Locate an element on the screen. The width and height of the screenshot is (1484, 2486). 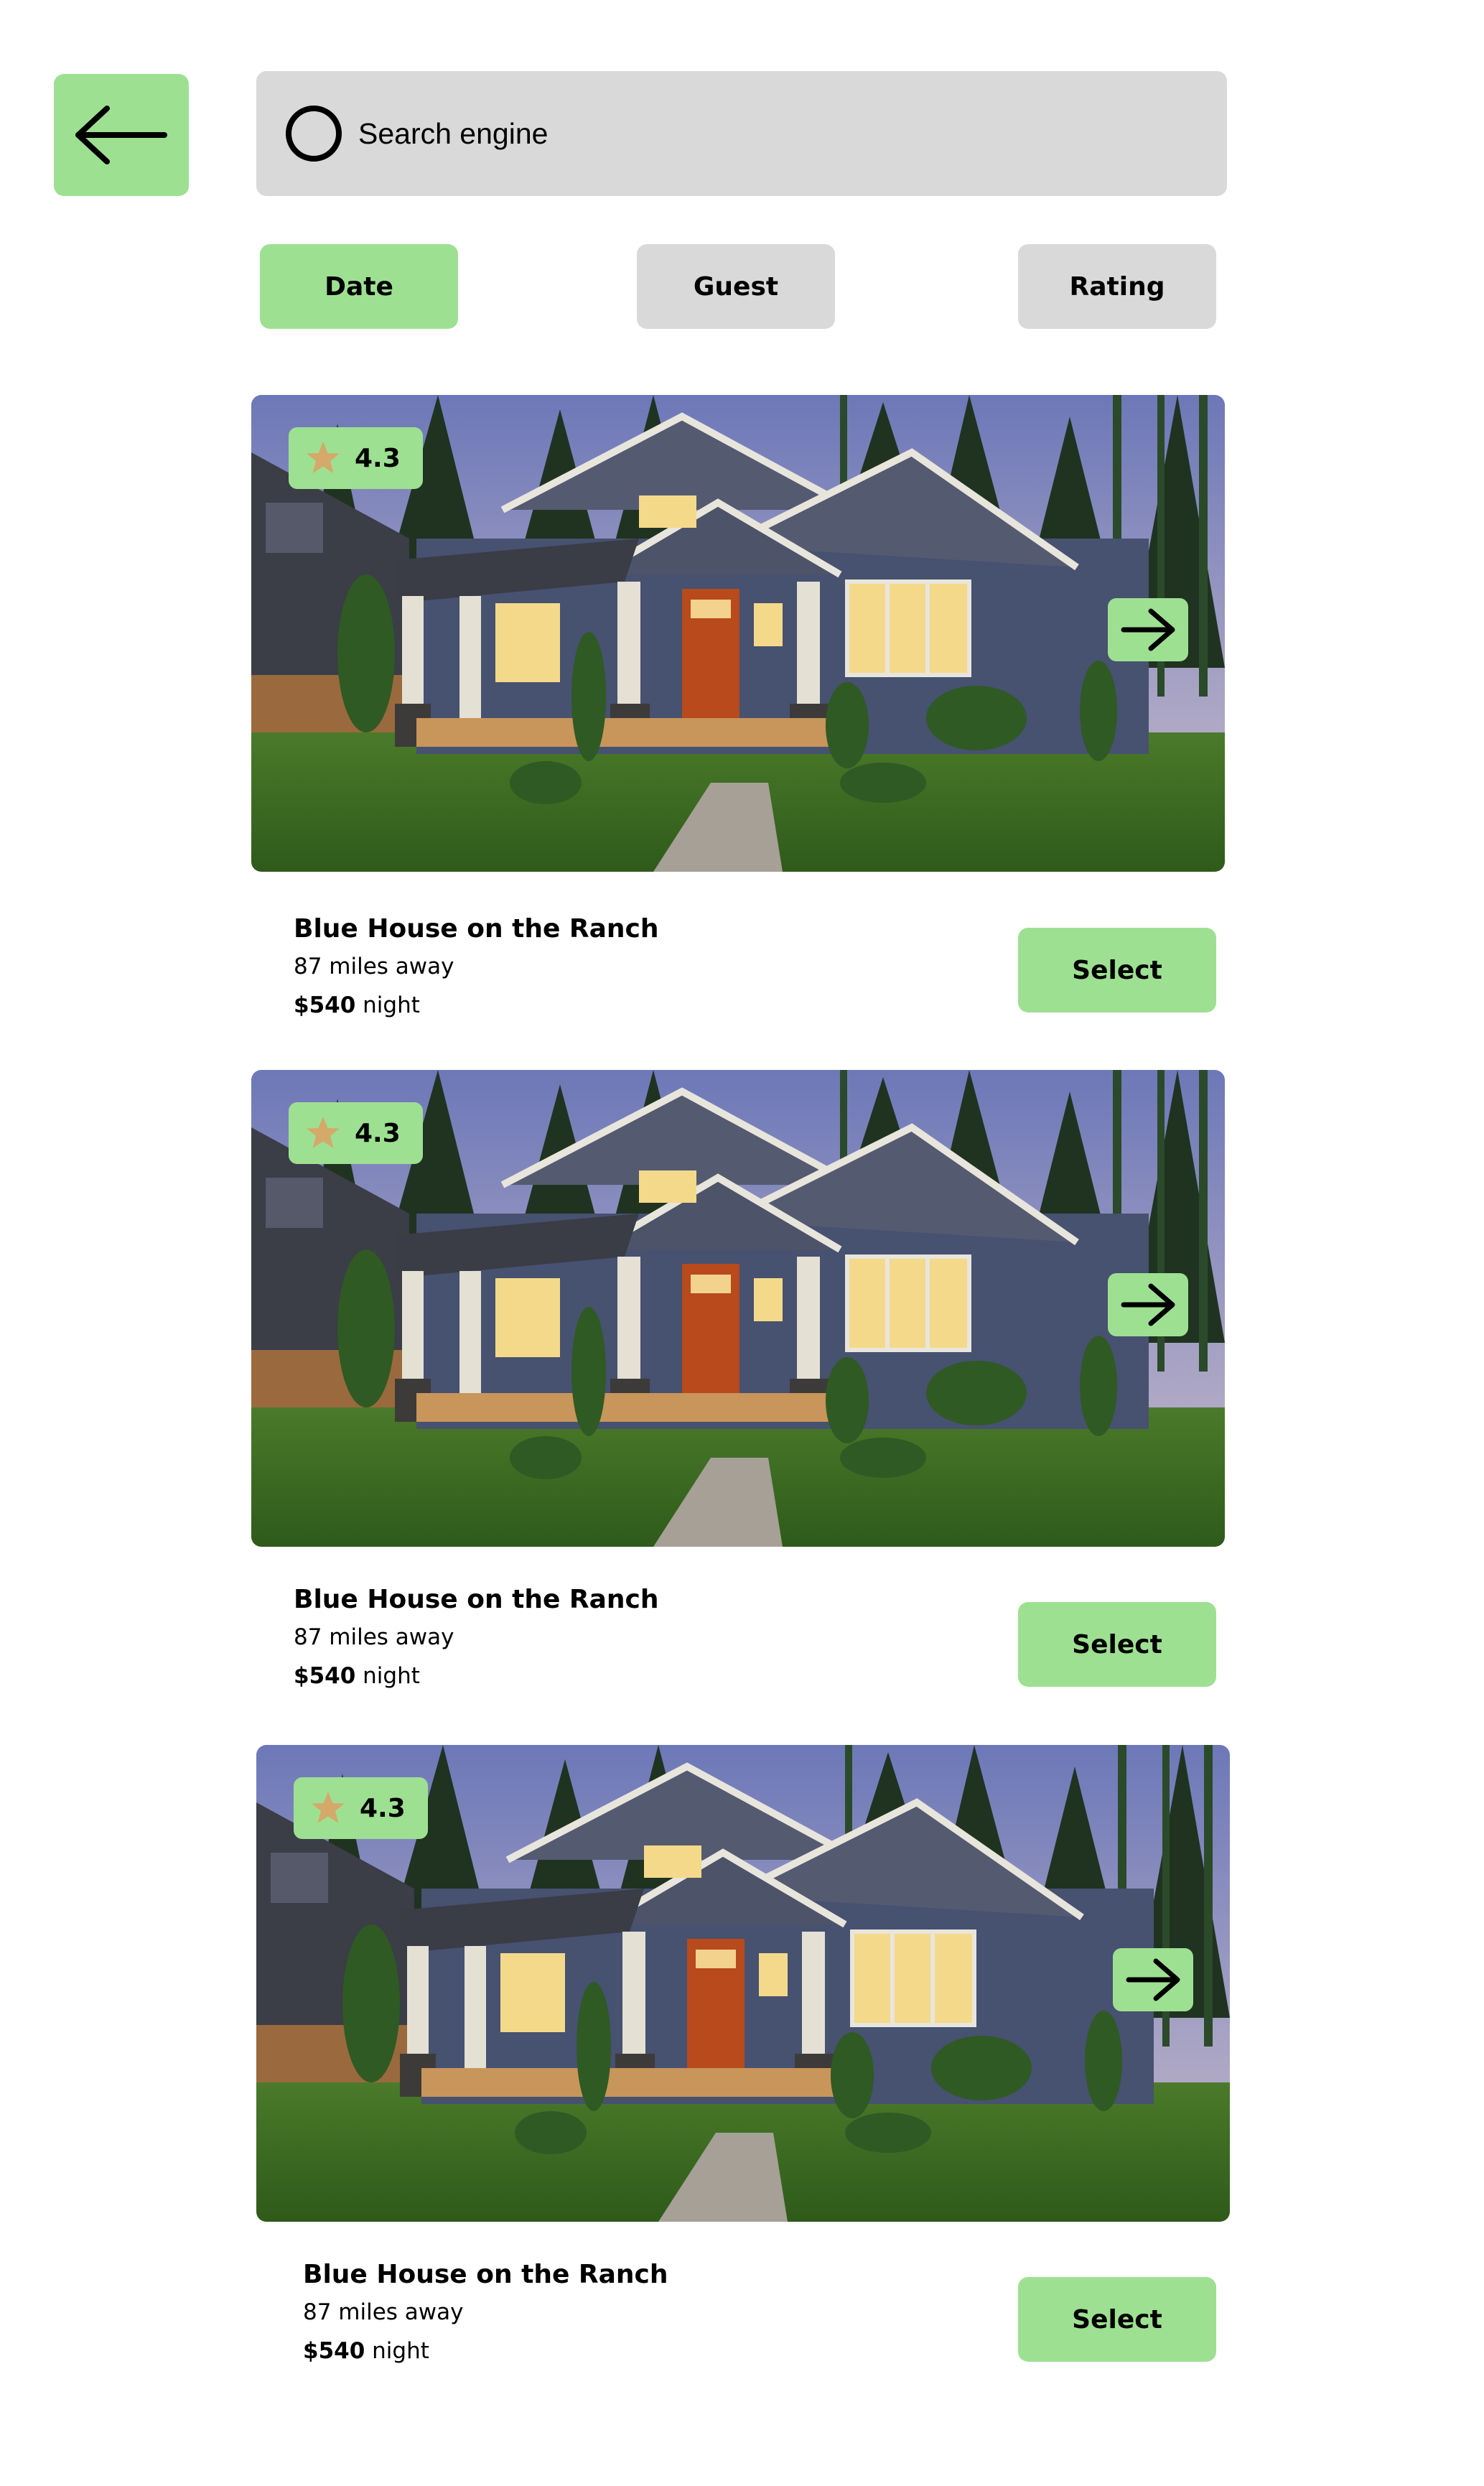
back-button is located at coordinates (121, 135).